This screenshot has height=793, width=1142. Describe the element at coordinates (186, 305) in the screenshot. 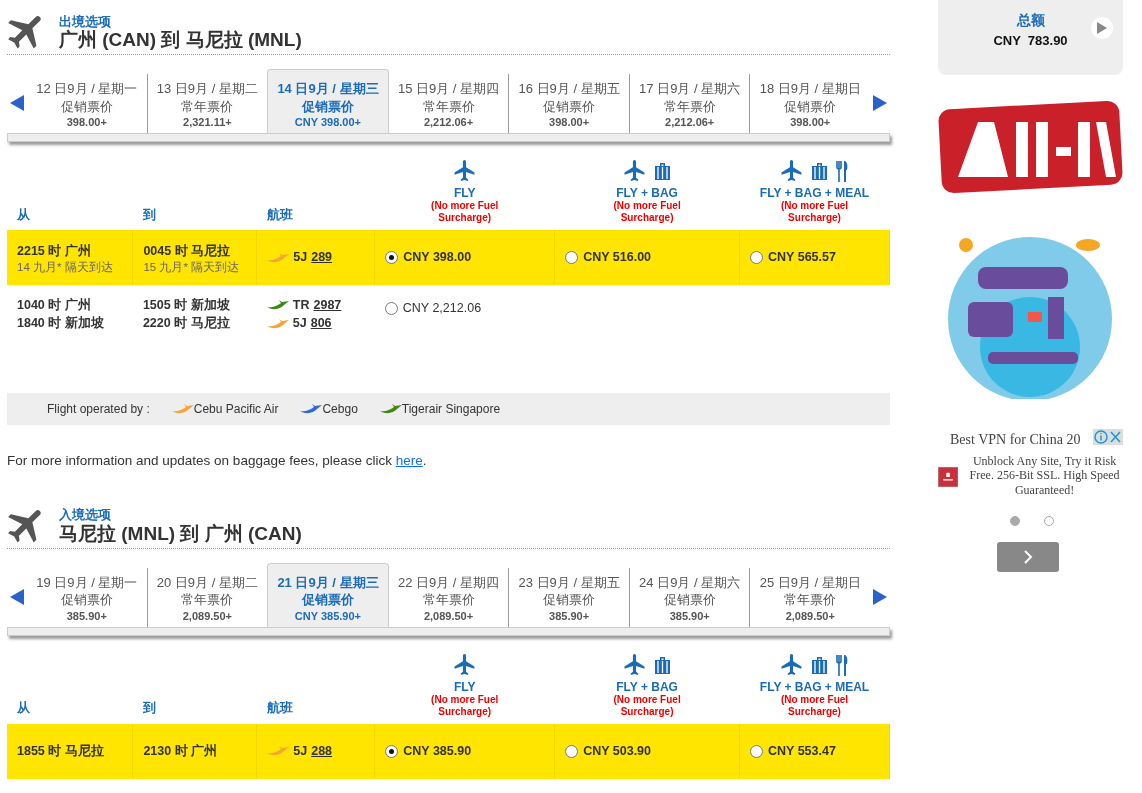

I see `arrival-time: 1505 时 新加坡` at that location.